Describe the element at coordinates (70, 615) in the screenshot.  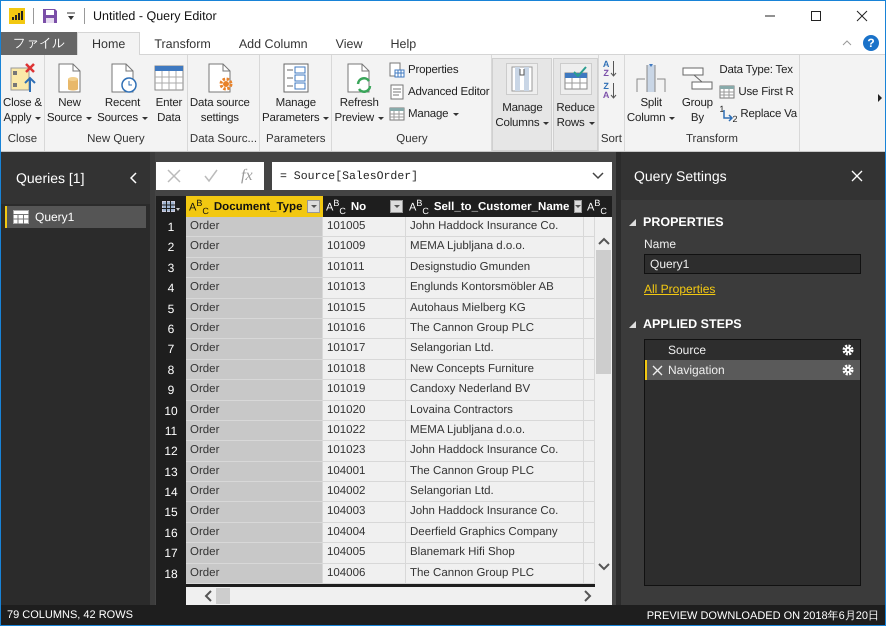
I see `status-text: 79 COLUMNS, 42 ROWS` at that location.